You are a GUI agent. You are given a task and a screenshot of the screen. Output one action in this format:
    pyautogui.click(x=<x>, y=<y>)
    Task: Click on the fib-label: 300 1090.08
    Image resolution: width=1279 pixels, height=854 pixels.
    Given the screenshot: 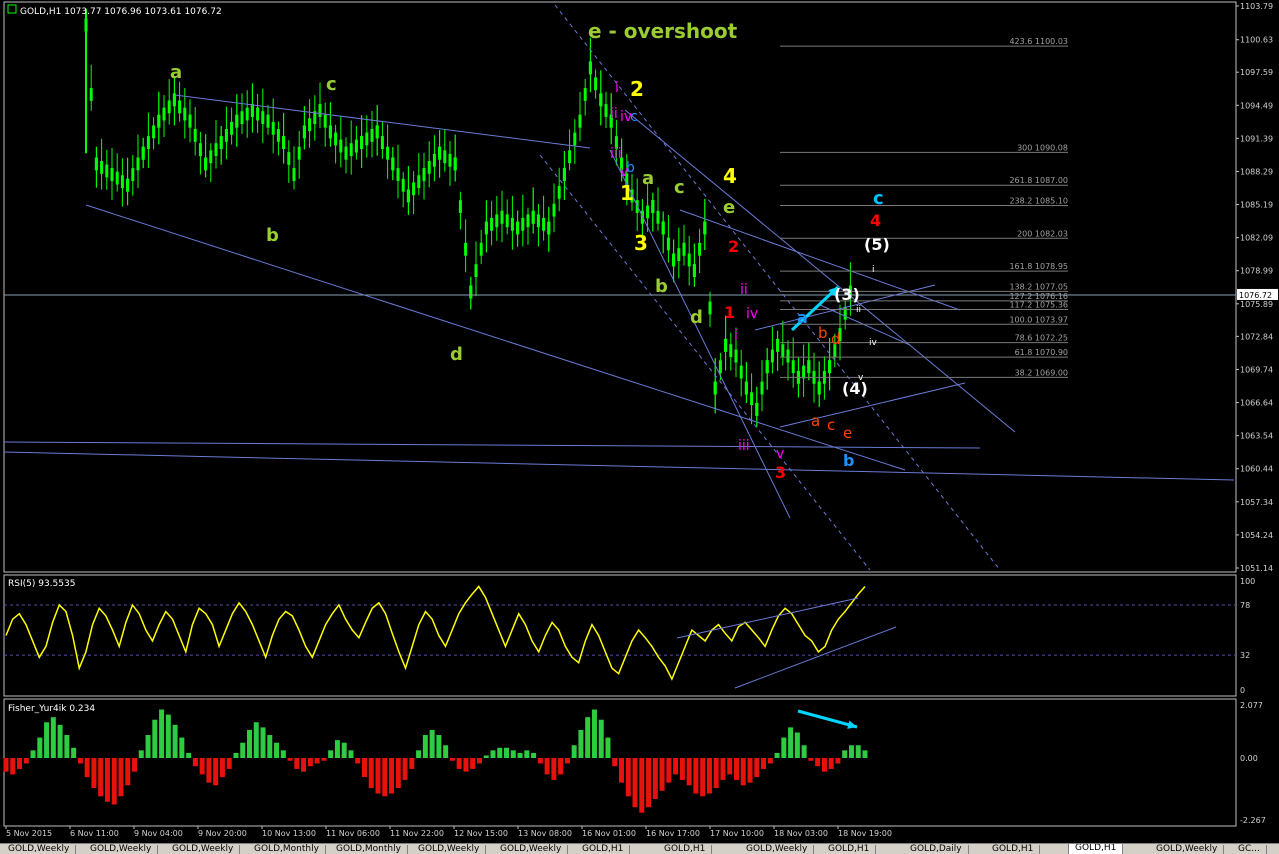 What is the action you would take?
    pyautogui.click(x=1042, y=147)
    